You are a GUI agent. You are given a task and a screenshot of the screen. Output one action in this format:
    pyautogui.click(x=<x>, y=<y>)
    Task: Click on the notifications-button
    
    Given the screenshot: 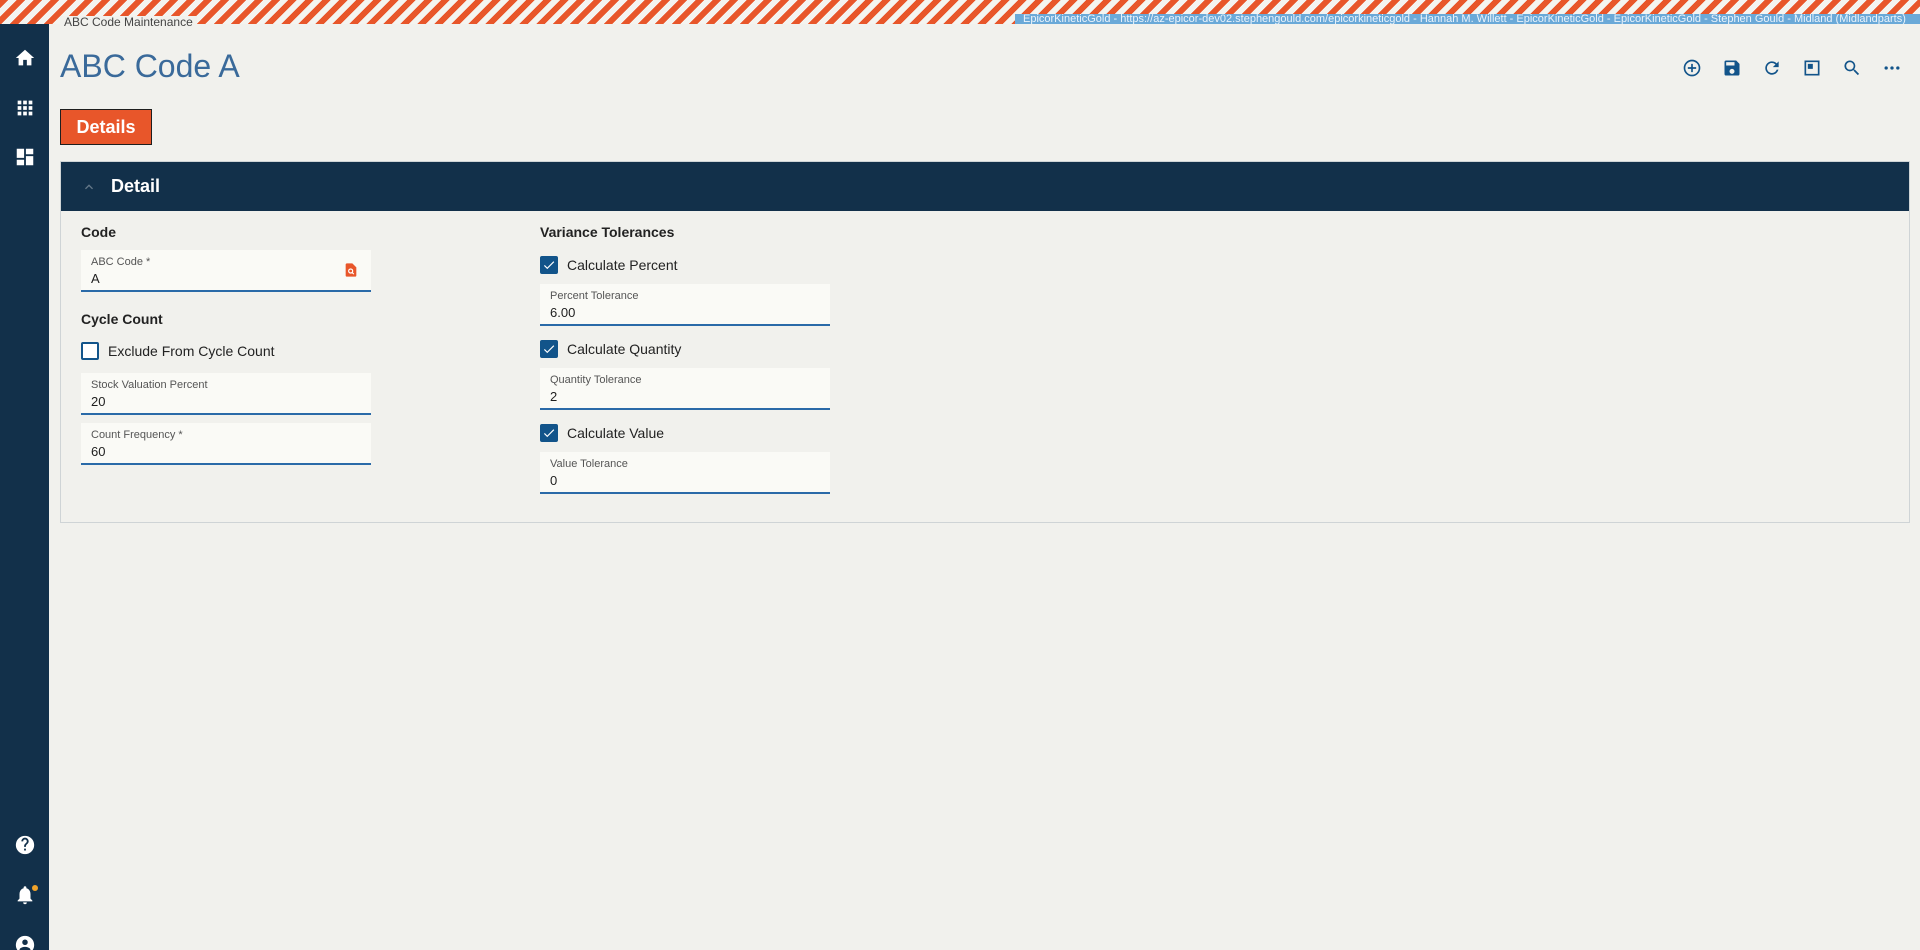 What is the action you would take?
    pyautogui.click(x=24, y=895)
    